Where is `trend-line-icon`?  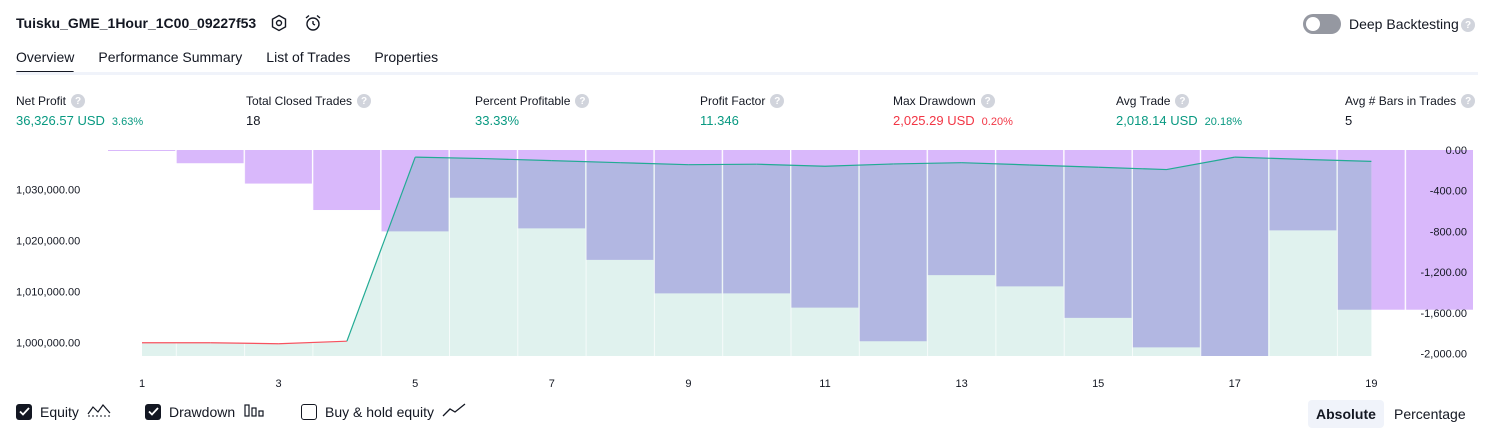 trend-line-icon is located at coordinates (454, 411).